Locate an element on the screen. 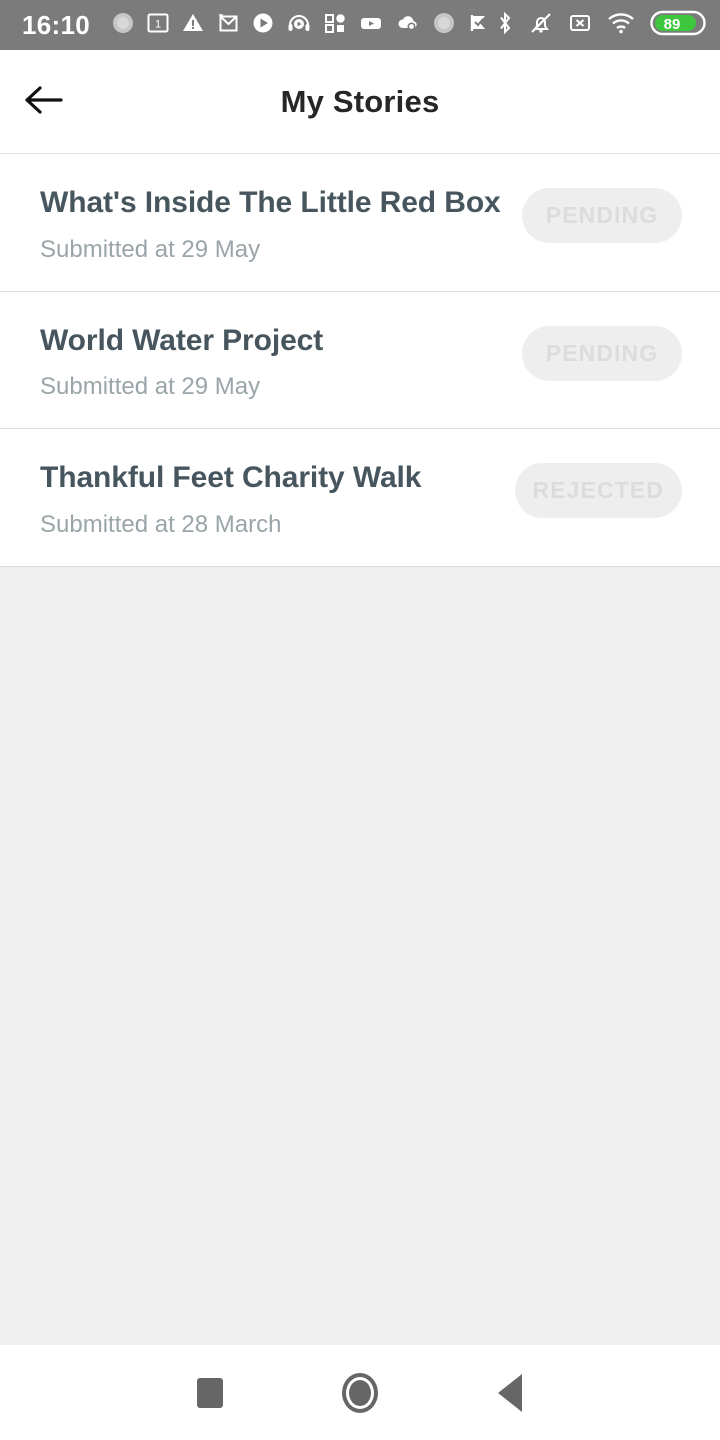 This screenshot has width=720, height=1440. gmail-icon is located at coordinates (228, 25).